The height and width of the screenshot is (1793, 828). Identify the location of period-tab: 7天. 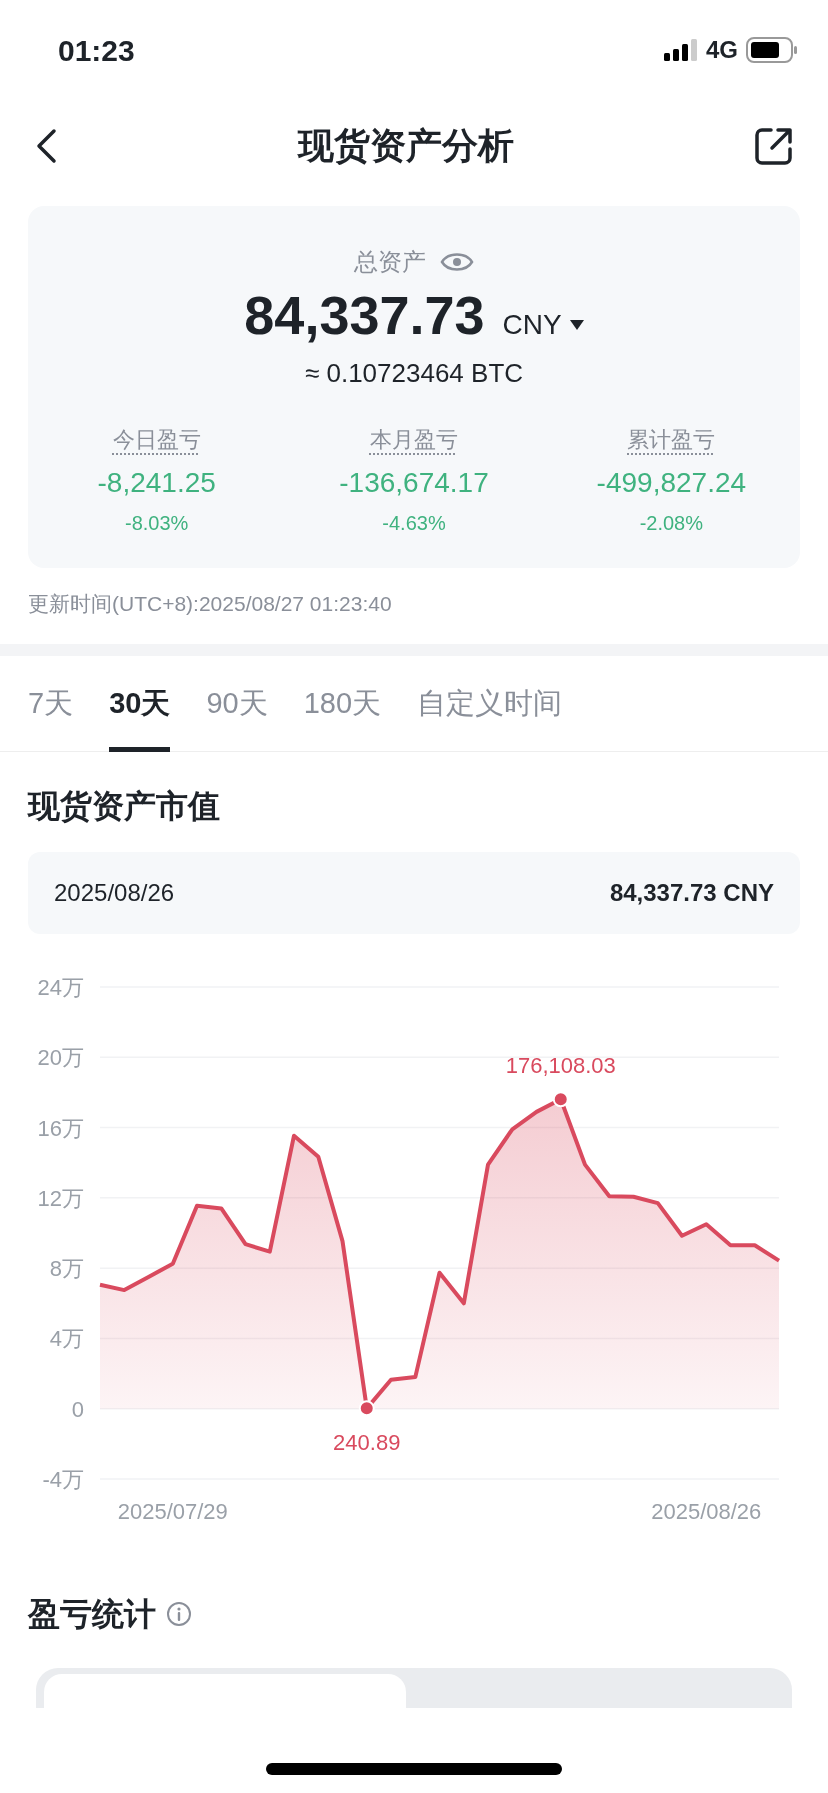
(51, 706).